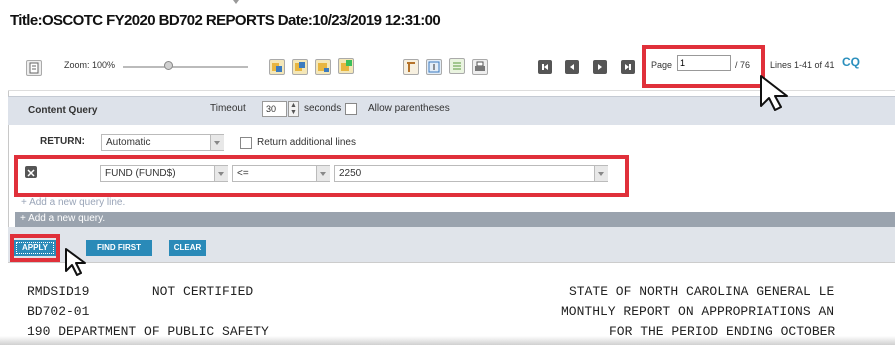  Describe the element at coordinates (346, 66) in the screenshot. I see `add-icon` at that location.